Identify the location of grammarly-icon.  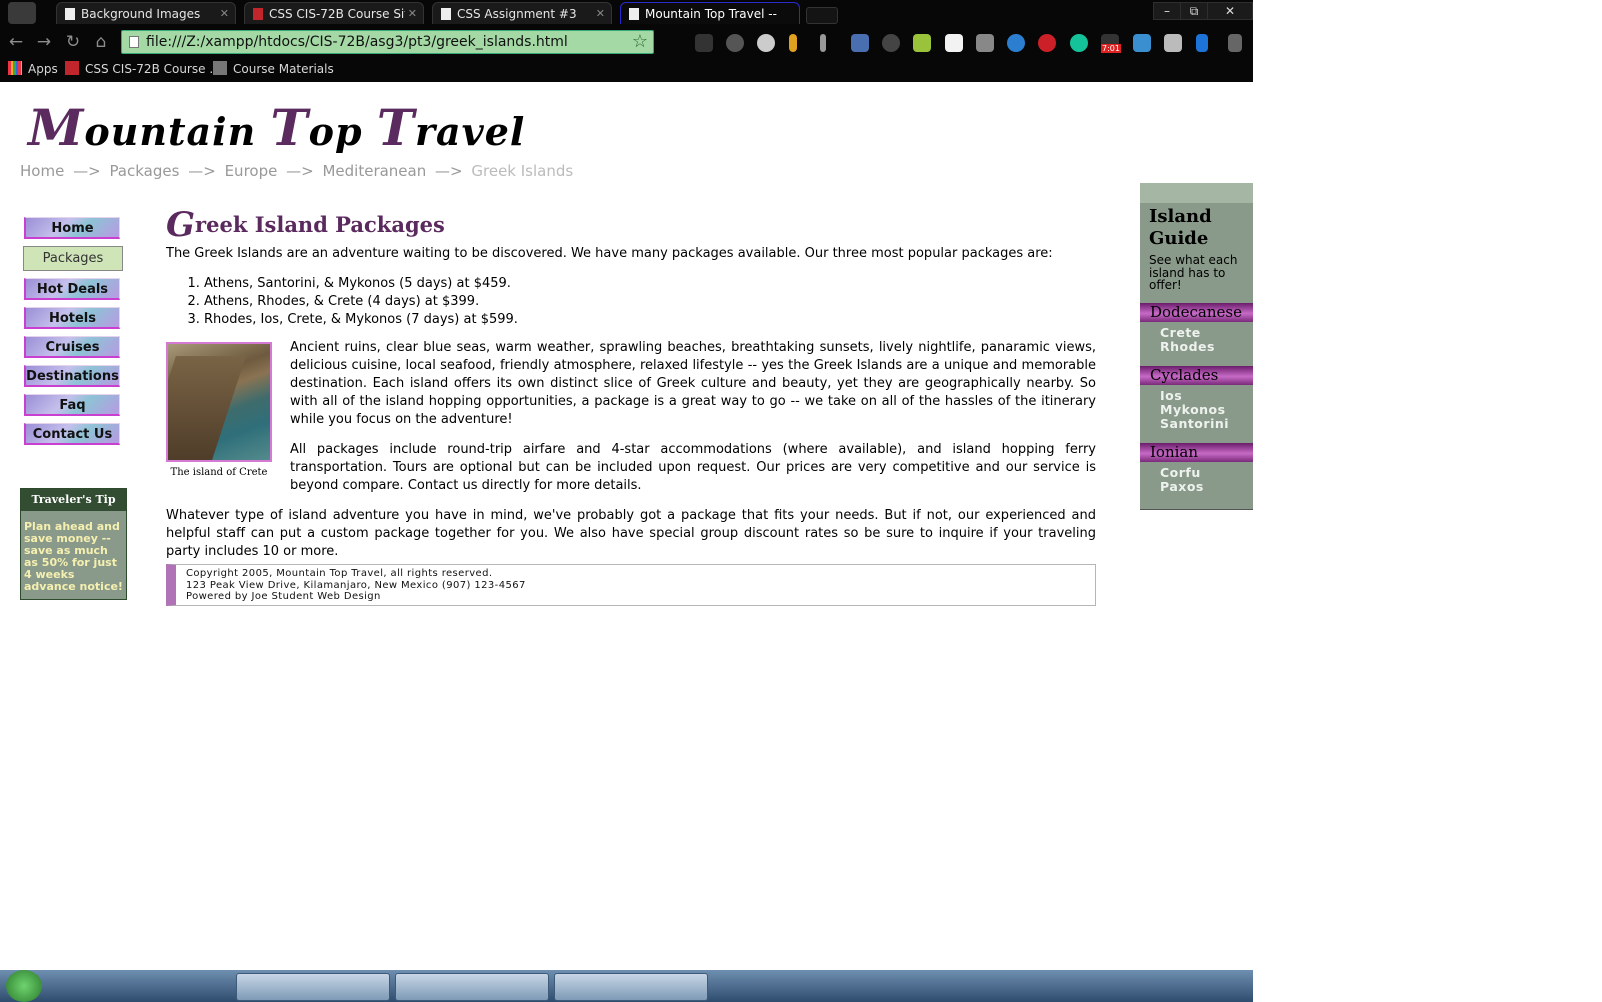
(1079, 43).